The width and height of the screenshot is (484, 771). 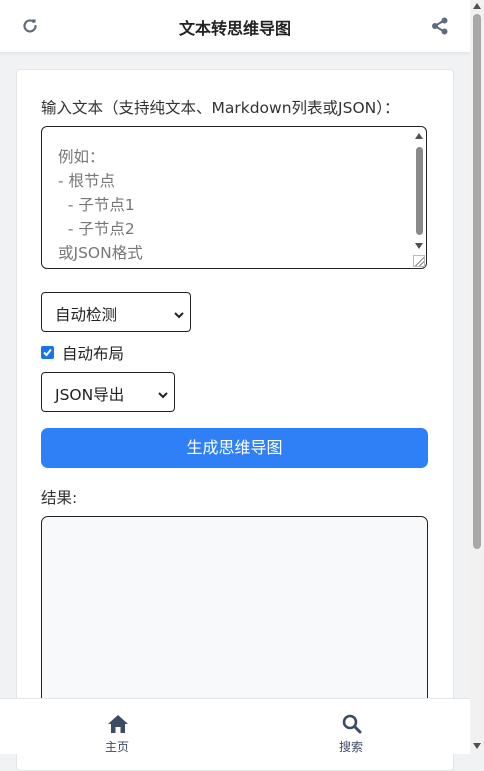 I want to click on export-format-select: JSON导出, so click(x=108, y=392).